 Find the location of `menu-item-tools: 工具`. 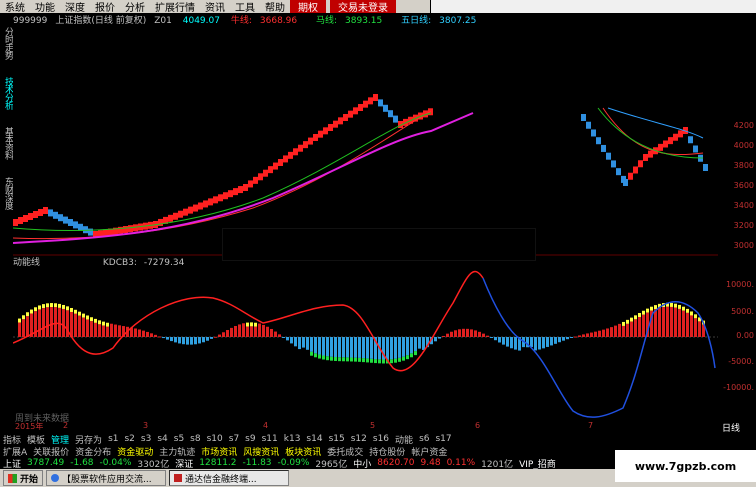

menu-item-tools: 工具 is located at coordinates (245, 7).